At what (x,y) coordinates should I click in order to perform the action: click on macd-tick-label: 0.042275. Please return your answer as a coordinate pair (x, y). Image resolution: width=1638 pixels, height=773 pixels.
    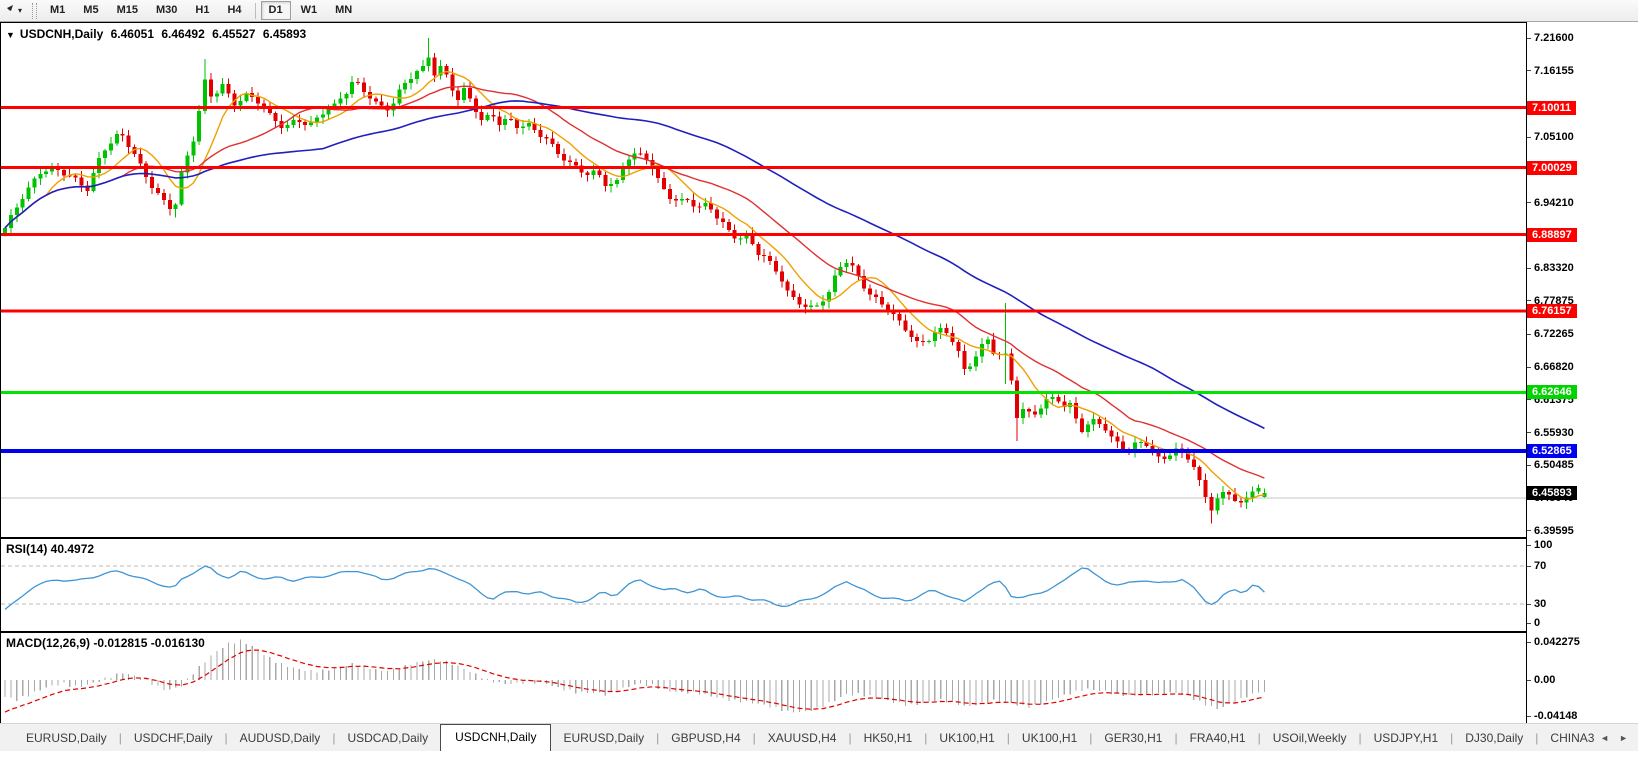
    Looking at the image, I should click on (1557, 642).